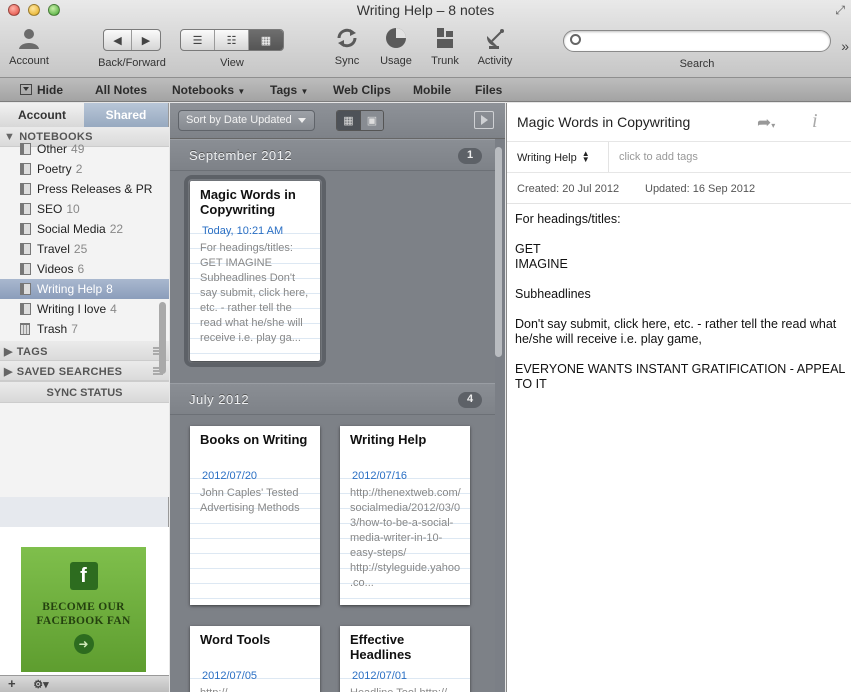  What do you see at coordinates (371, 120) in the screenshot?
I see `large-cards-button: ▣` at bounding box center [371, 120].